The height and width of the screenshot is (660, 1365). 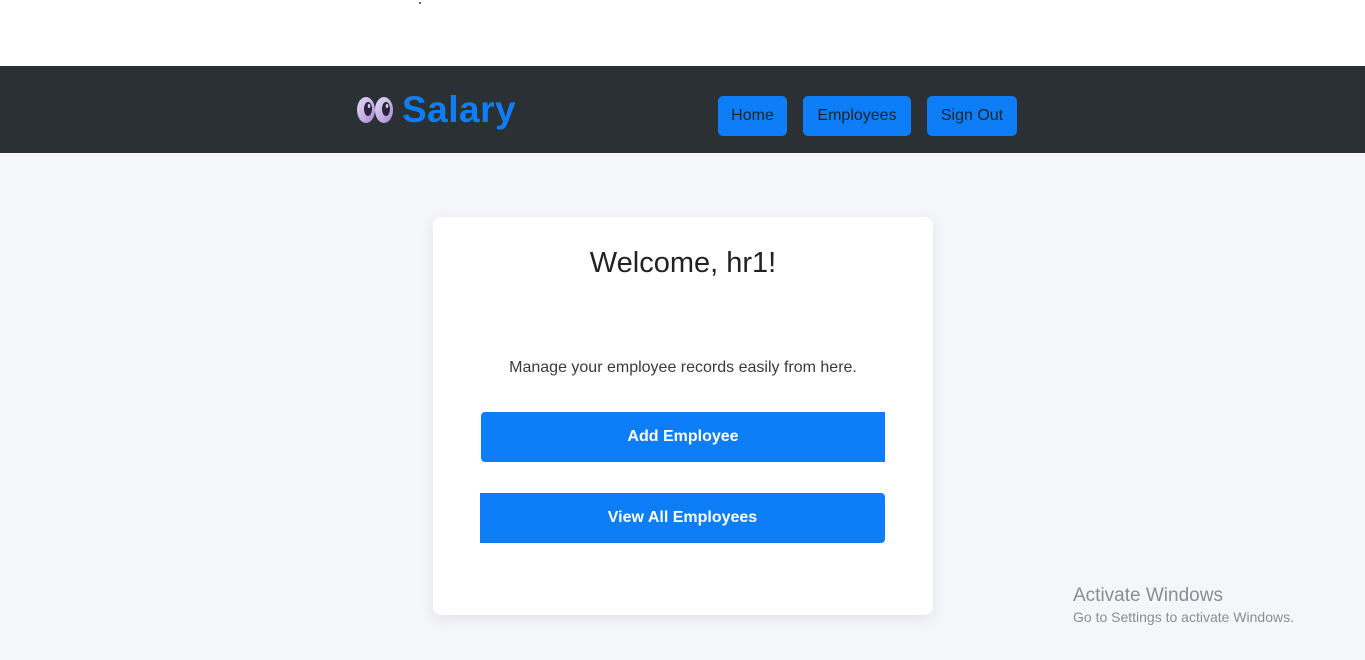 What do you see at coordinates (375, 110) in the screenshot?
I see `owl-eyes-icon` at bounding box center [375, 110].